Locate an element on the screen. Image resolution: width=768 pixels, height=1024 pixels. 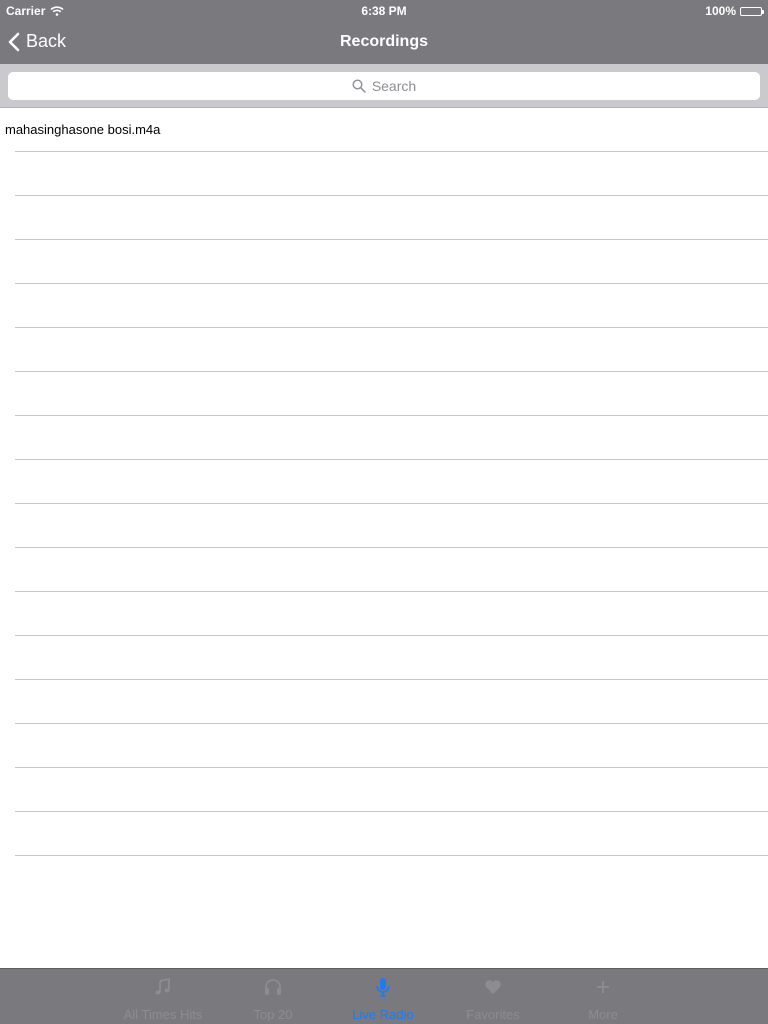
tab-label: Top 20 is located at coordinates (273, 1014).